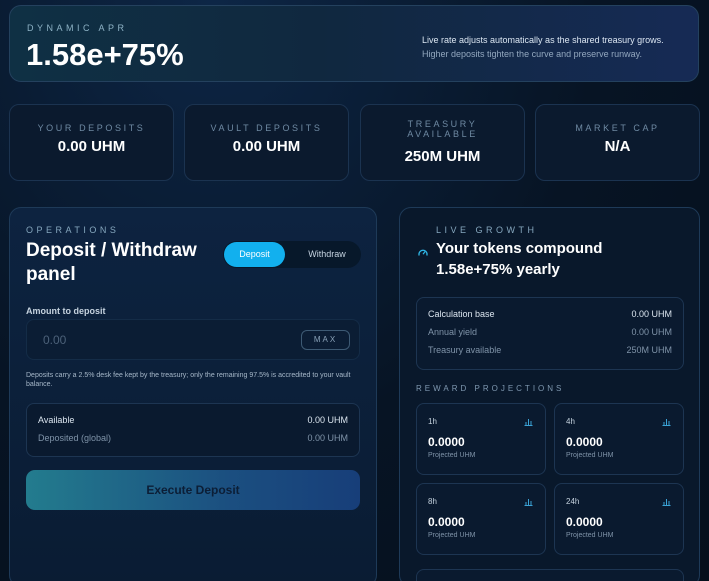 The height and width of the screenshot is (581, 709). What do you see at coordinates (619, 519) in the screenshot?
I see `projection-card-24h: 24h 0.0000 Projected UHM` at bounding box center [619, 519].